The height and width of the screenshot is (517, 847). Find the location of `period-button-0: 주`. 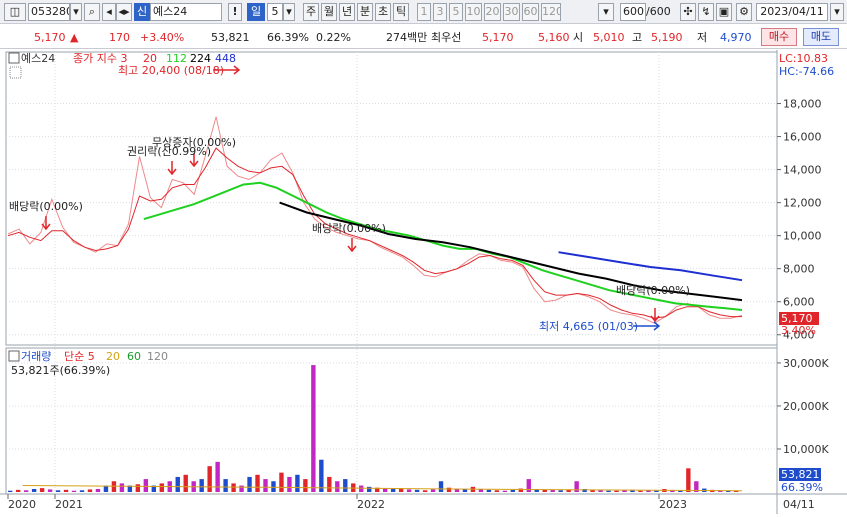

period-button-0: 주 is located at coordinates (311, 12).